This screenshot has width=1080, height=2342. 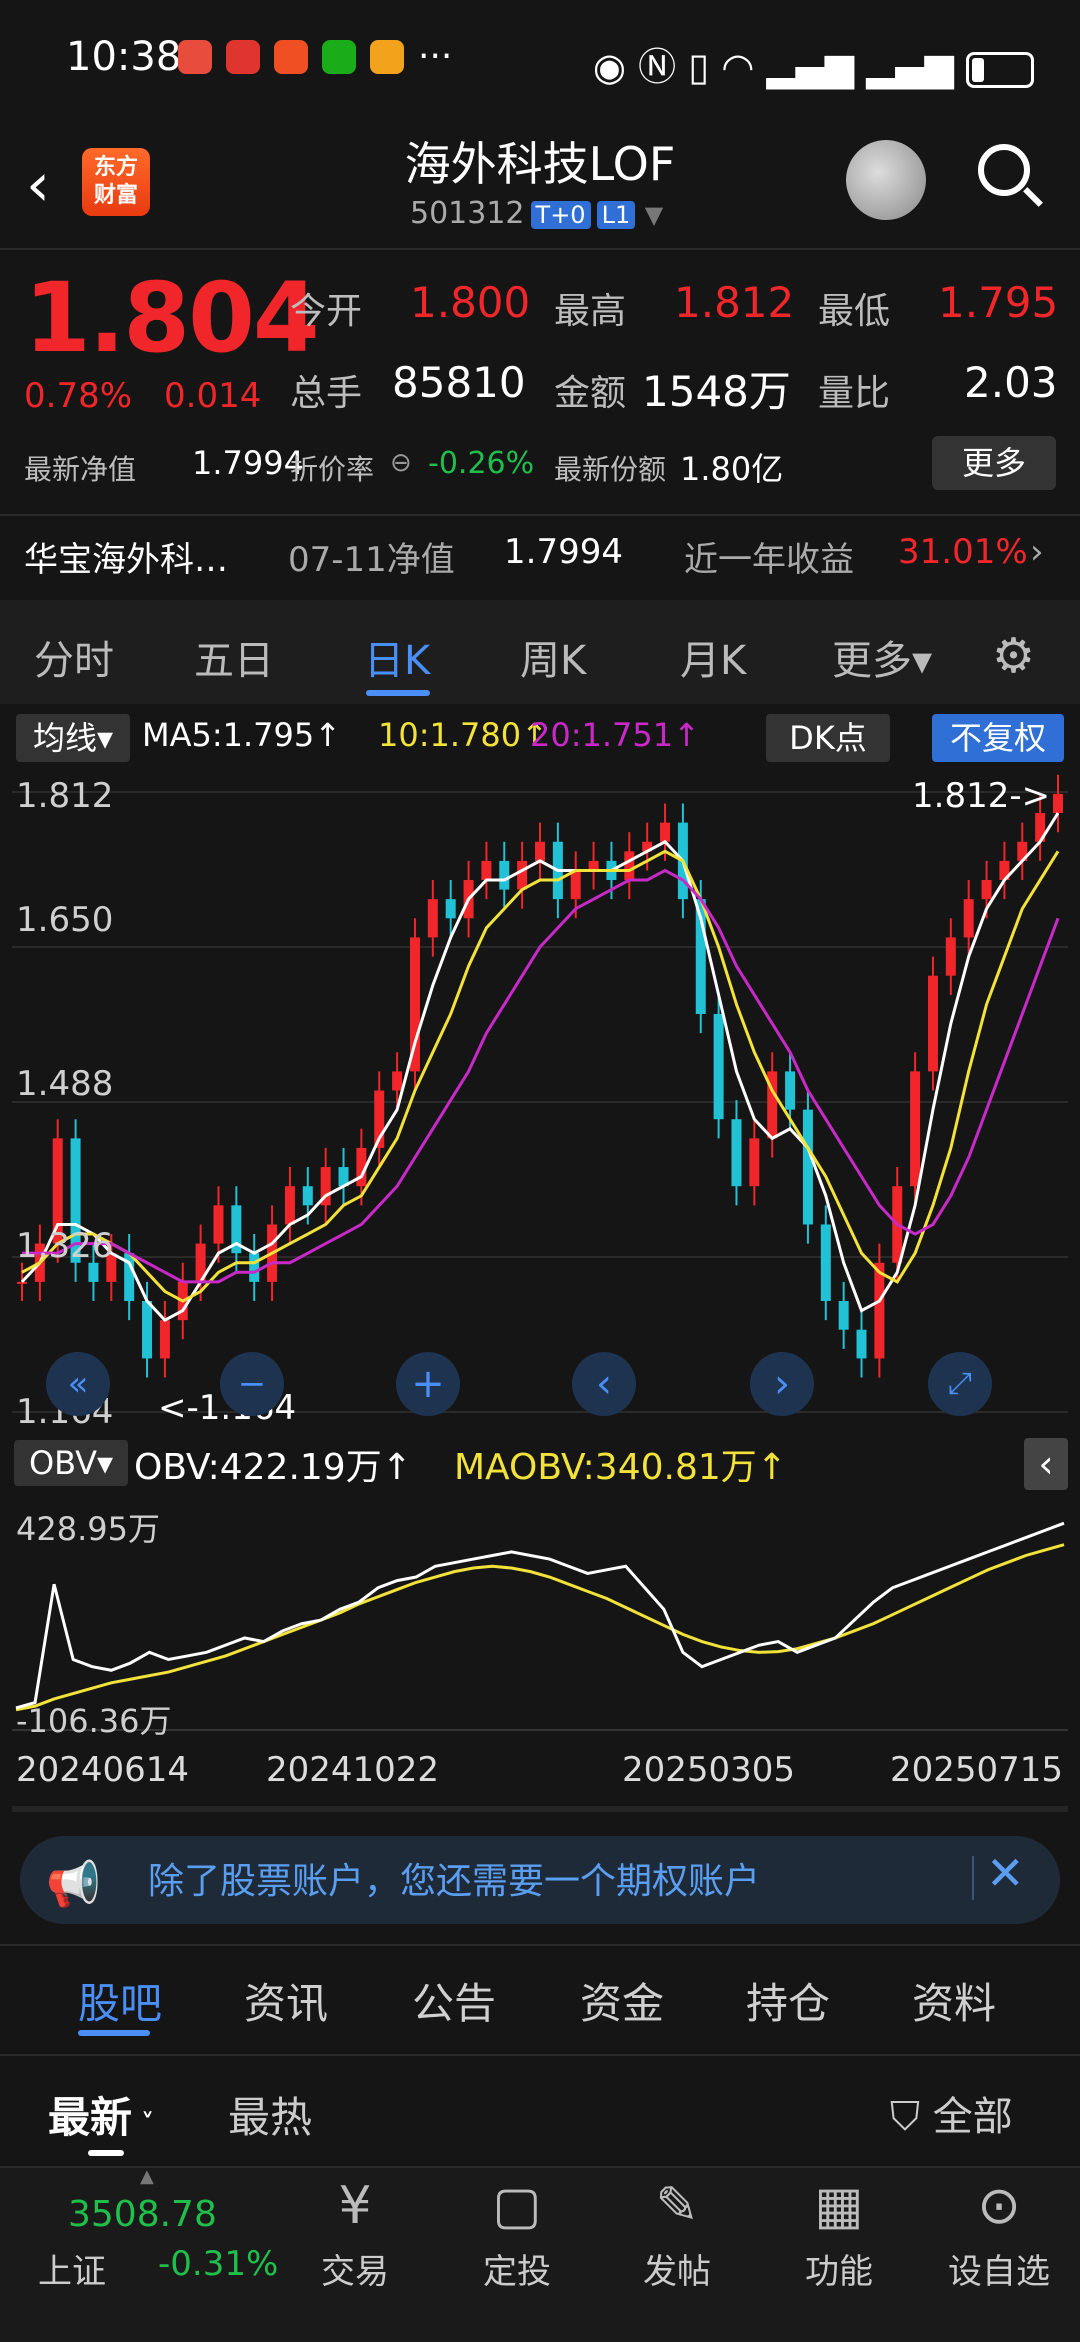 What do you see at coordinates (88, 1529) in the screenshot?
I see `obv-max-label: 428.95万` at bounding box center [88, 1529].